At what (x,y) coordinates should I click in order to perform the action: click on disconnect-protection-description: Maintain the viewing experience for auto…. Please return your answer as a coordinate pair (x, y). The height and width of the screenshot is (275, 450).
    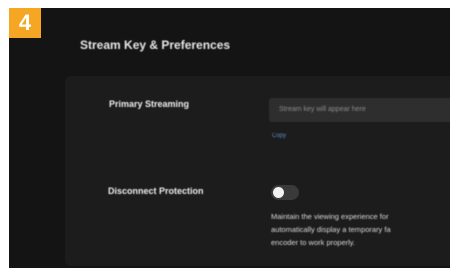
    Looking at the image, I should click on (360, 229).